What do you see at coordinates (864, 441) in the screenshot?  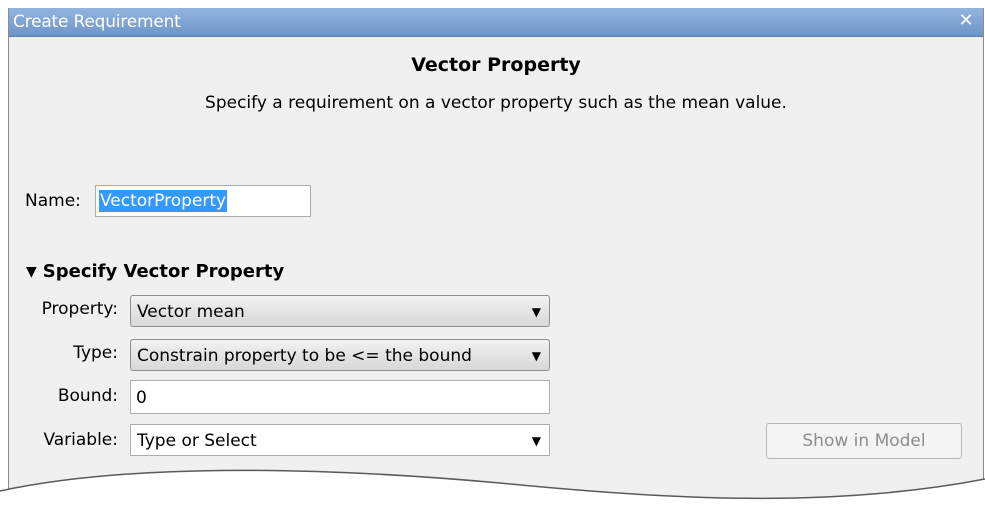 I see `show-in-model-button: Show in Model` at bounding box center [864, 441].